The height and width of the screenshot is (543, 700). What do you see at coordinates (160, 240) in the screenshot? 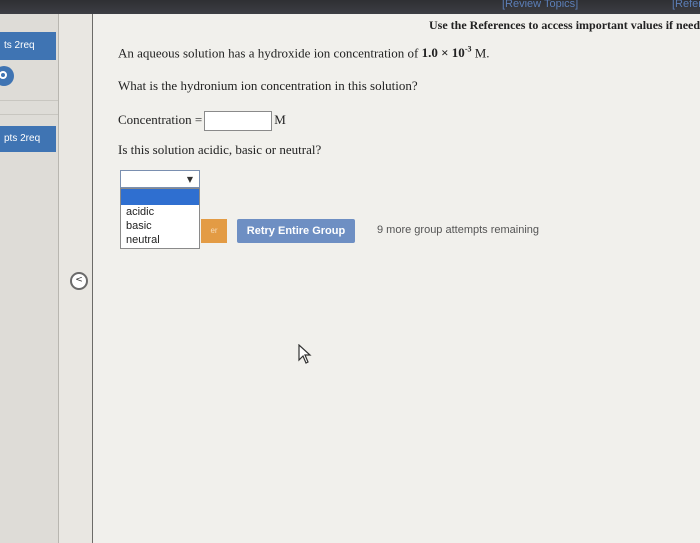
I see `option-neutral: neutral` at bounding box center [160, 240].